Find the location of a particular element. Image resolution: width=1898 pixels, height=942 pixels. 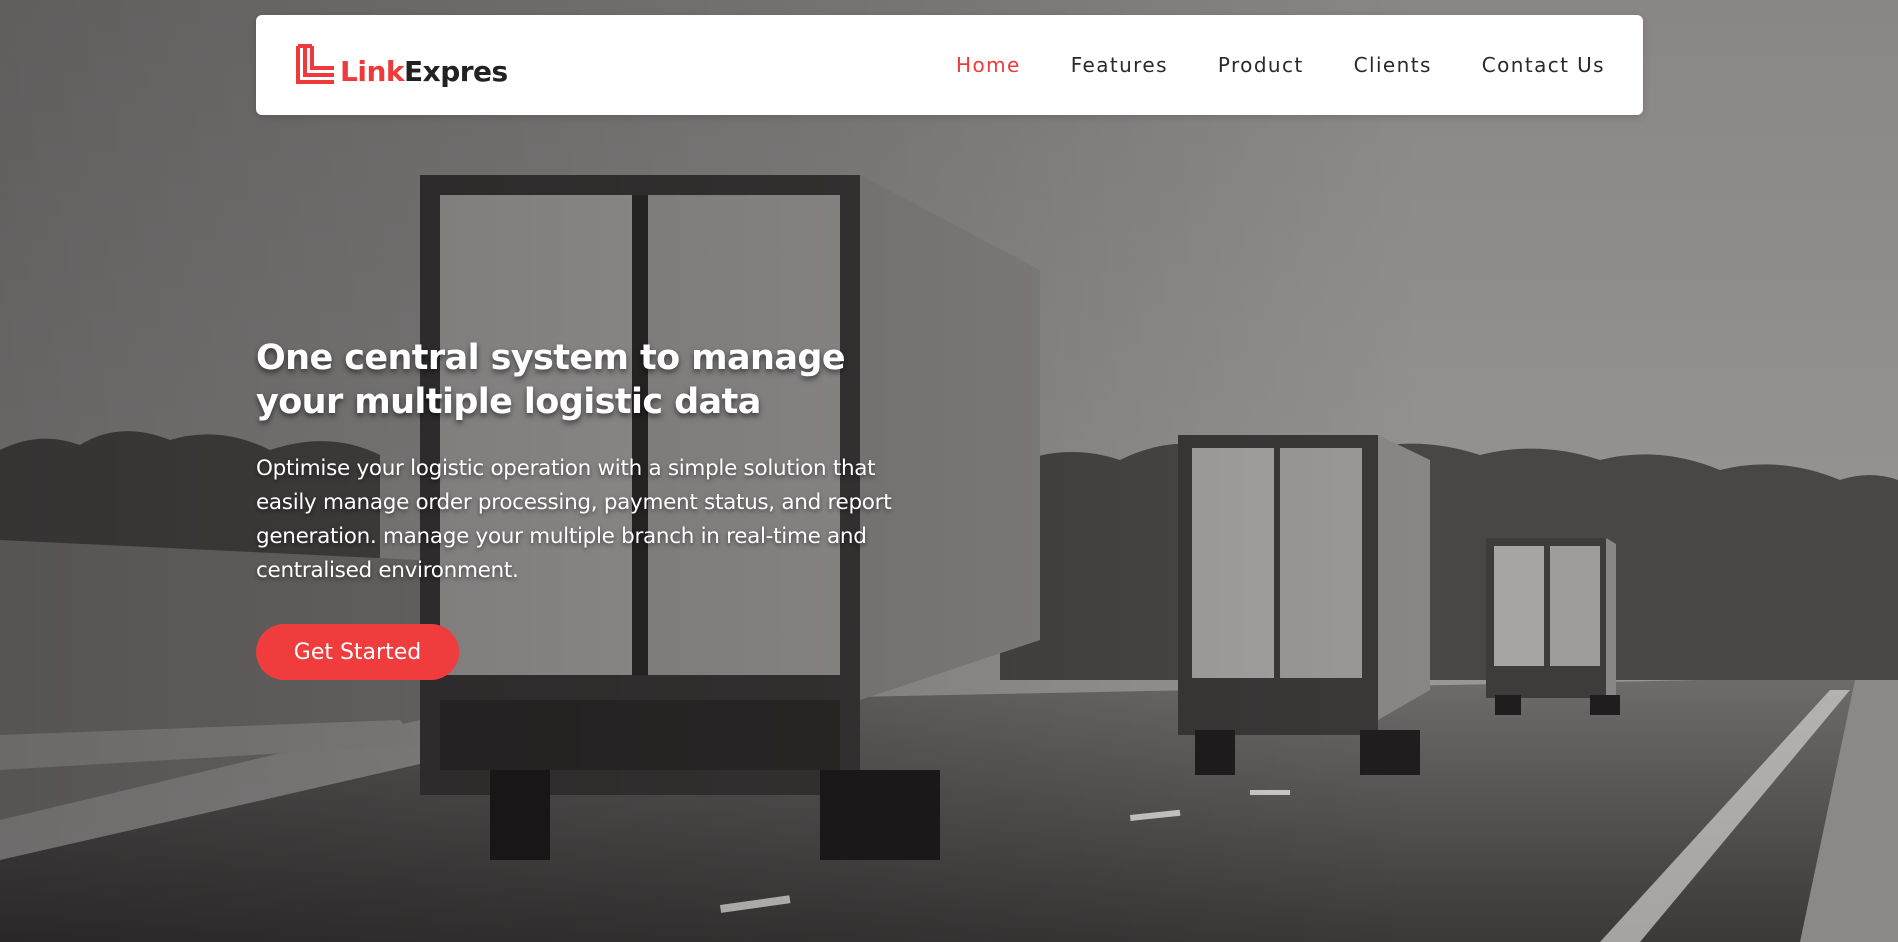

brand-name-part1: Link is located at coordinates (372, 71).